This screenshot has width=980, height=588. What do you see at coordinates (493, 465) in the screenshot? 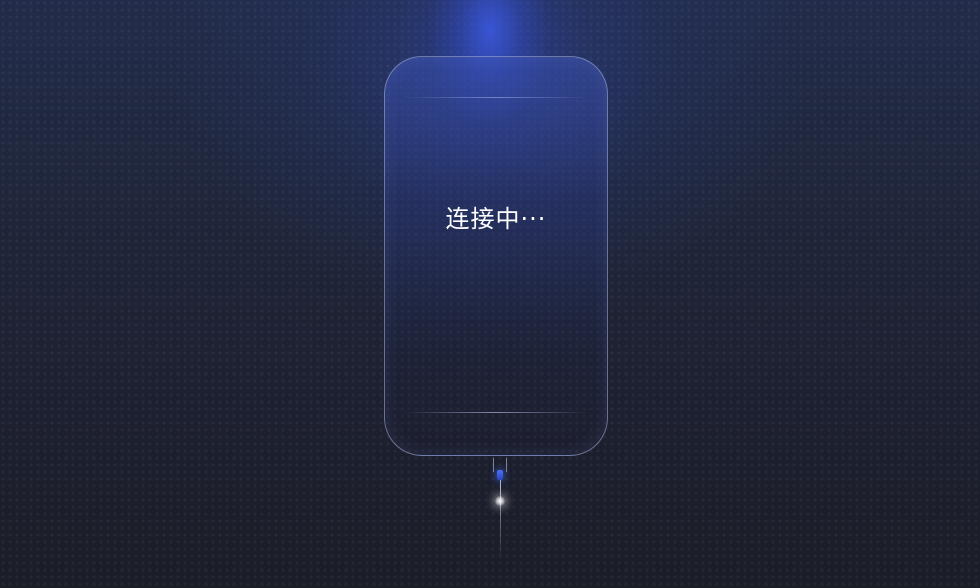
I see `cable-lead-left` at bounding box center [493, 465].